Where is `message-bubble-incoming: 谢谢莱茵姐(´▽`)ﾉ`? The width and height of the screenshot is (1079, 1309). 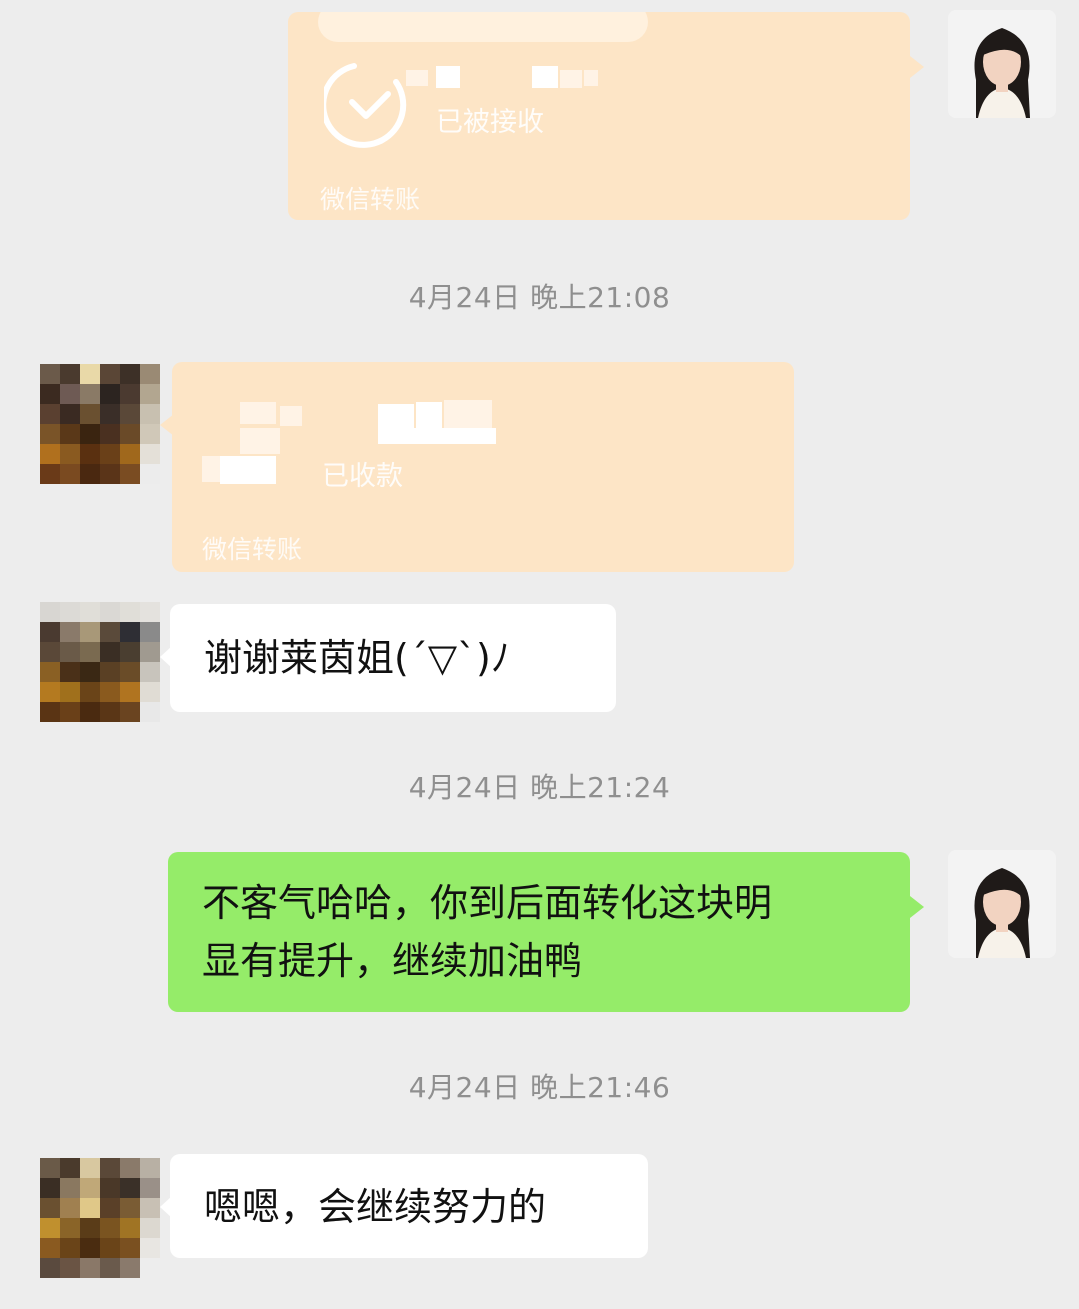 message-bubble-incoming: 谢谢莱茵姐(´▽`)ﾉ is located at coordinates (393, 658).